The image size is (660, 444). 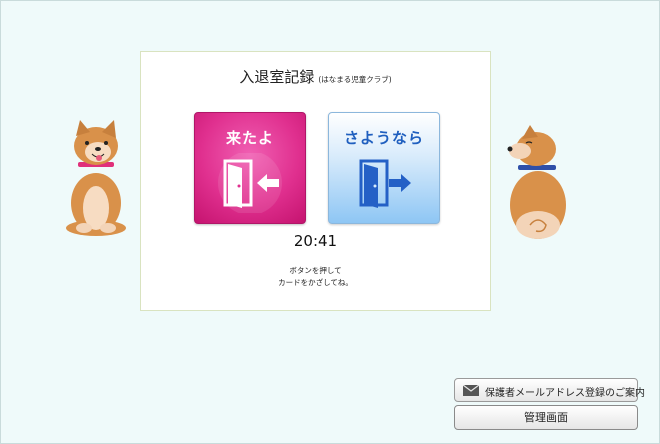 I want to click on admin-screen-button: 管理画面, so click(x=546, y=417).